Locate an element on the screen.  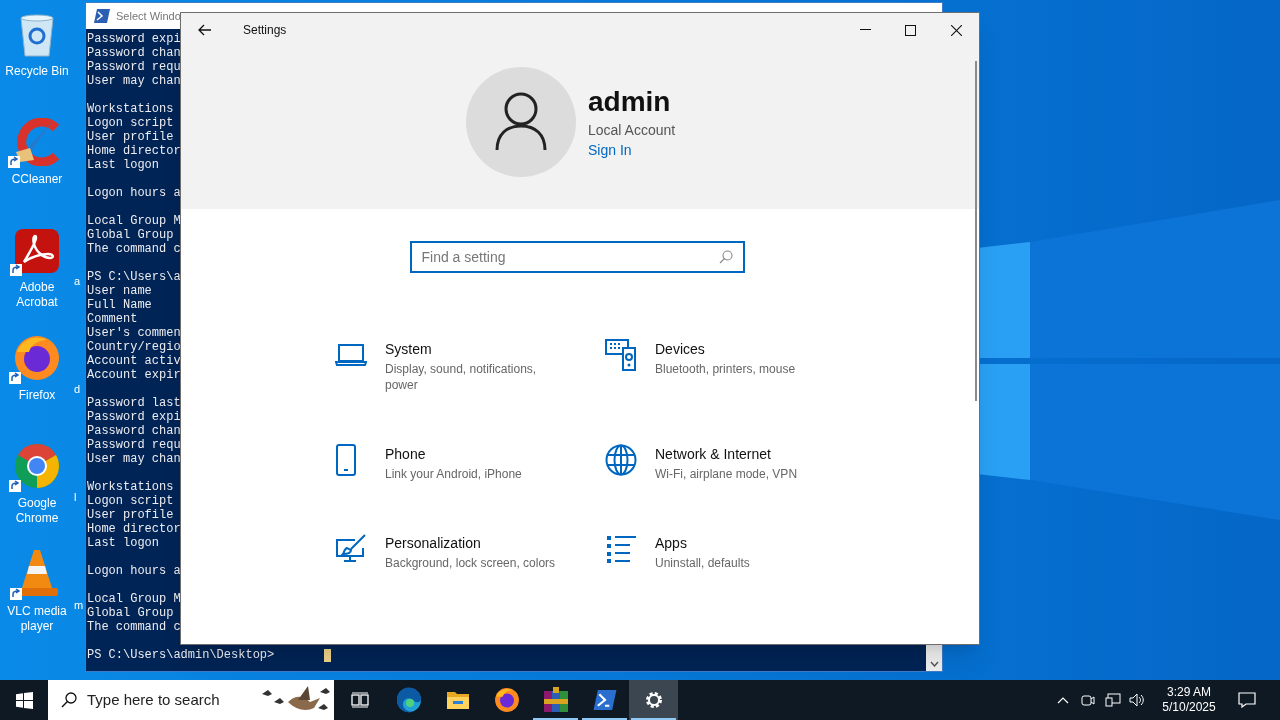
camera-icon is located at coordinates (1088, 700).